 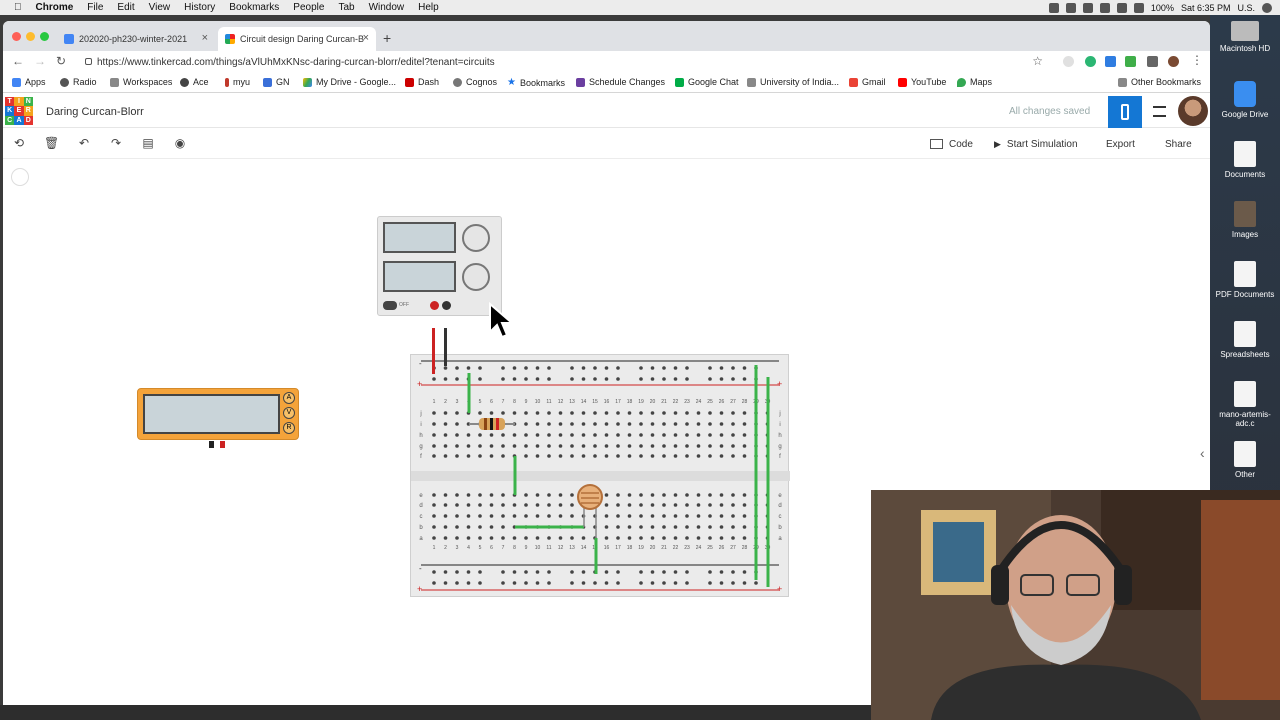 I want to click on desktop-item-pdf-documents: PDF Documents, so click(x=1245, y=280).